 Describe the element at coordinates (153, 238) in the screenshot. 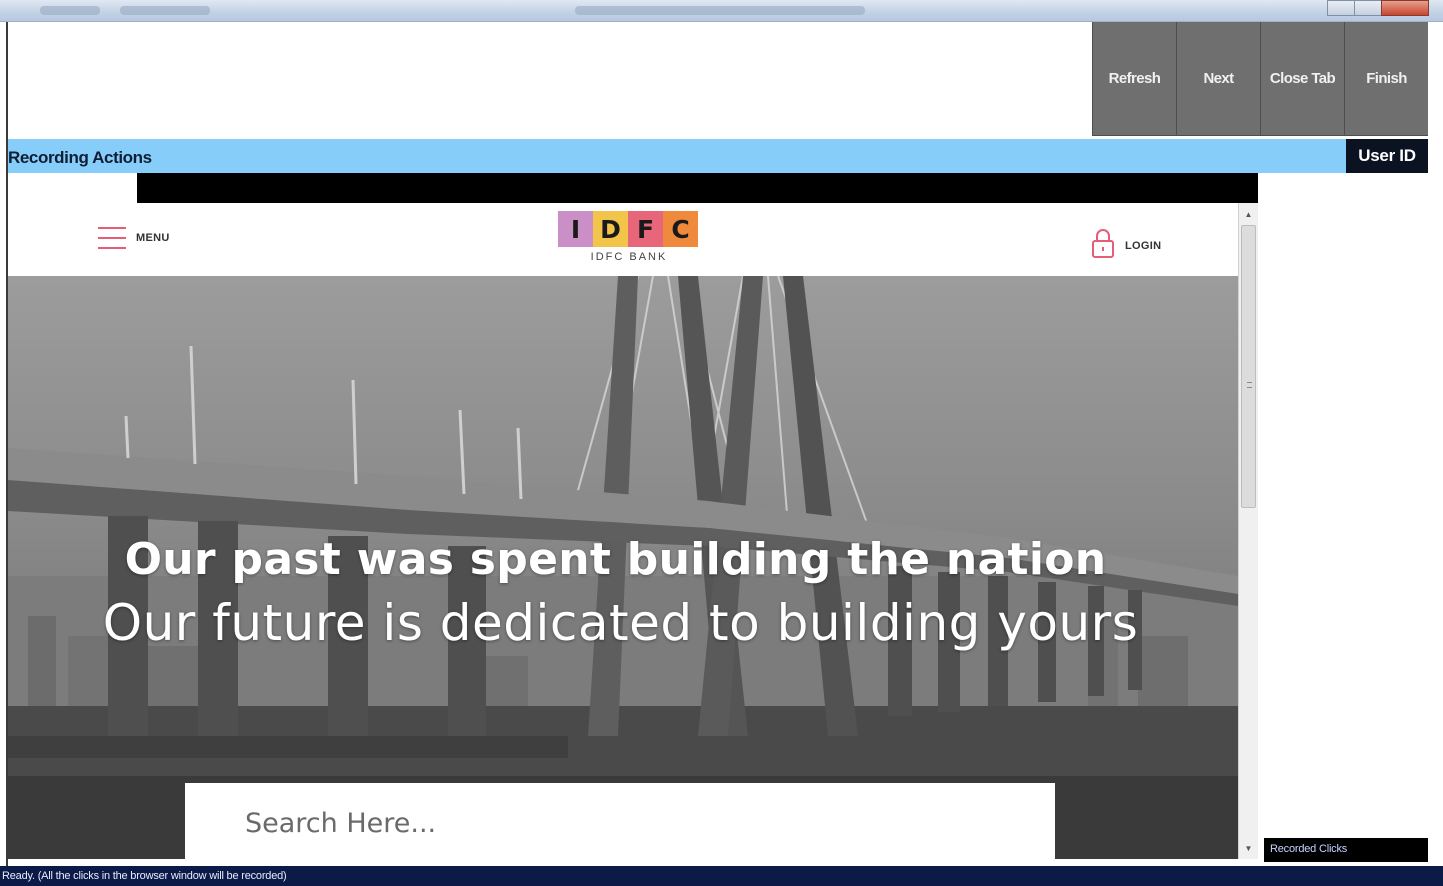

I see `menu-label: MENU` at that location.